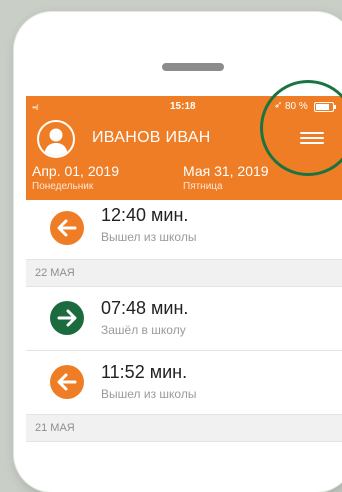 This screenshot has width=342, height=492. What do you see at coordinates (55, 273) in the screenshot?
I see `day-label: 22 МАЯ` at bounding box center [55, 273].